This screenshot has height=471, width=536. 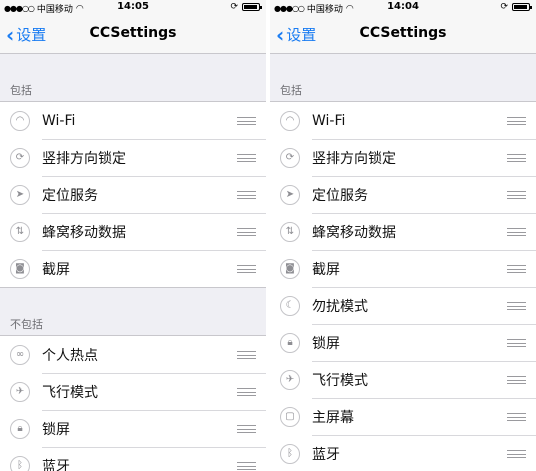 I want to click on settings-list: ∞ 个人热点 ✈ 飞行模式 🔒︎ 锁屏 ᛒ 蓝牙, so click(x=133, y=403).